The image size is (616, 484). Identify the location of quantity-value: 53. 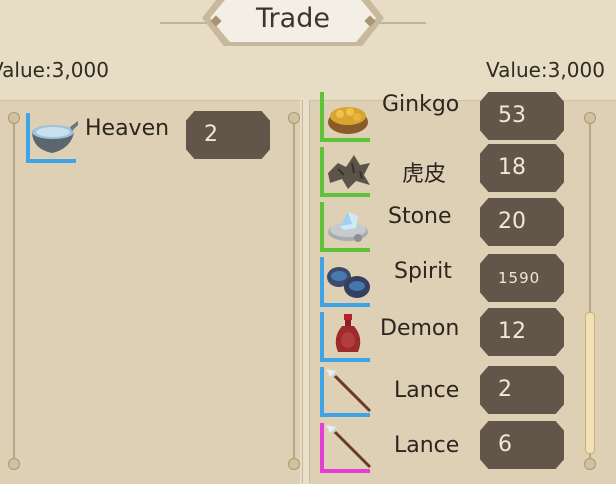
(512, 115).